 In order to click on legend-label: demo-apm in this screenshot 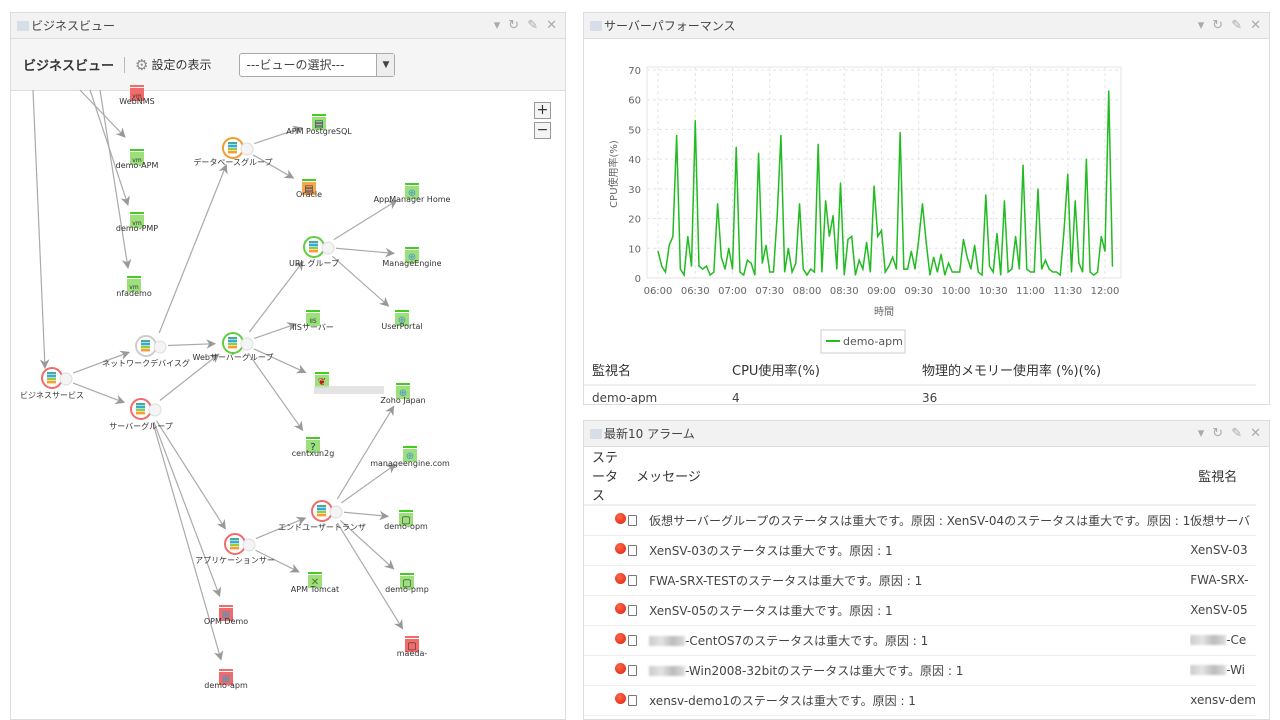, I will do `click(873, 341)`.